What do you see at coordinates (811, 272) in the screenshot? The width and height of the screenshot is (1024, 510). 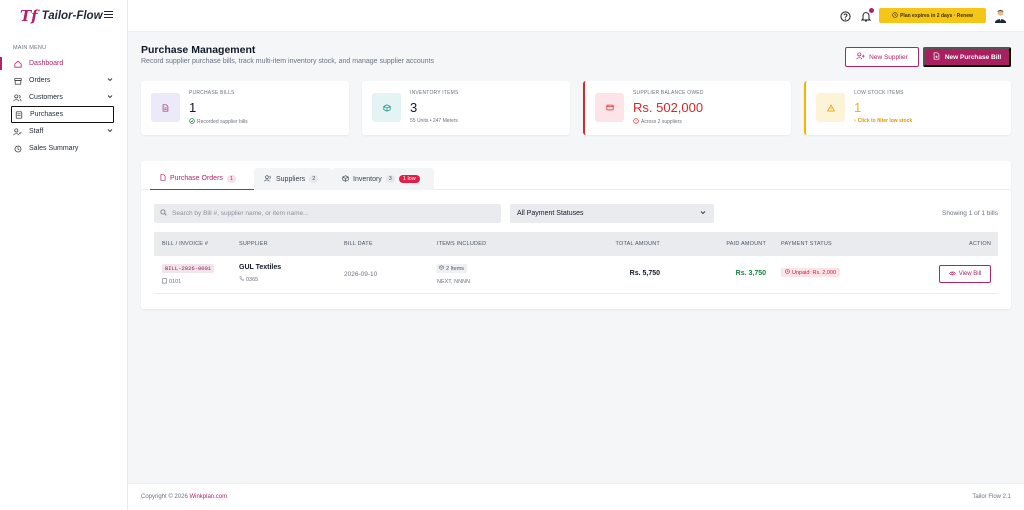 I see `status-badge: Unpaid: Rs. 2,000` at bounding box center [811, 272].